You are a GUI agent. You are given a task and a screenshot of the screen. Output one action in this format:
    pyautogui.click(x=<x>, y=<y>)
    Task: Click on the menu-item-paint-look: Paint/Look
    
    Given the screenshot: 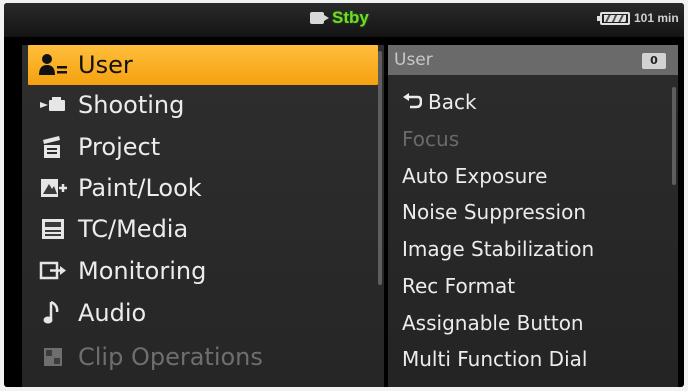 What is the action you would take?
    pyautogui.click(x=203, y=188)
    